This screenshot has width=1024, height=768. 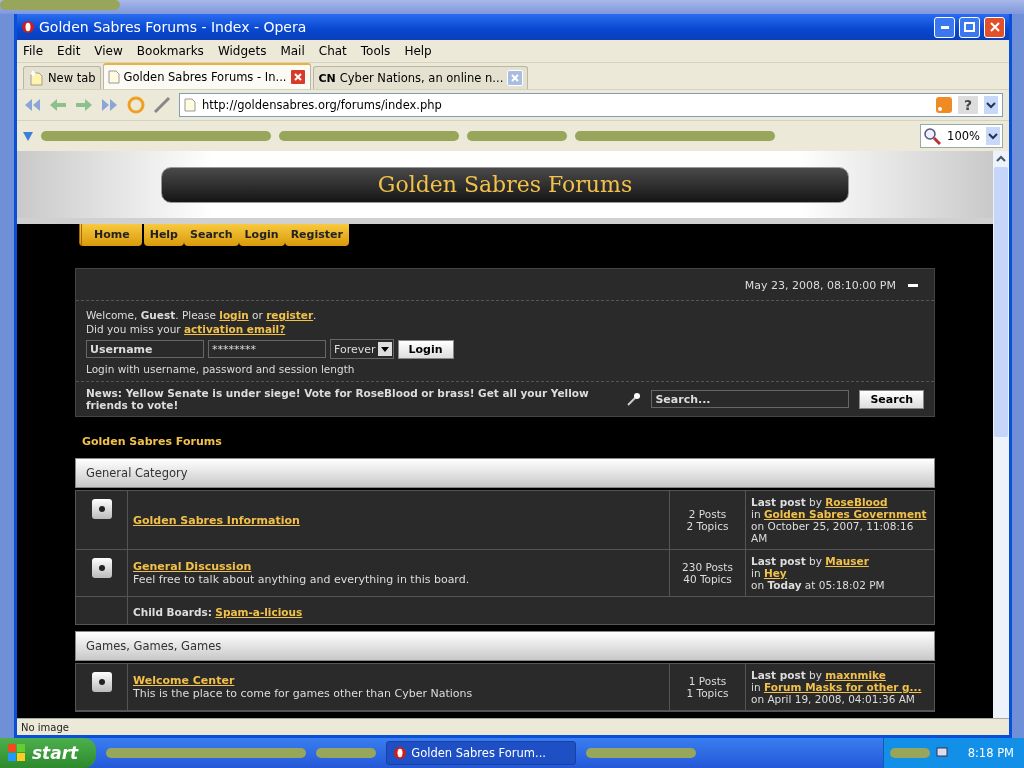 What do you see at coordinates (192, 566) in the screenshot?
I see `board-link: General Discussion` at bounding box center [192, 566].